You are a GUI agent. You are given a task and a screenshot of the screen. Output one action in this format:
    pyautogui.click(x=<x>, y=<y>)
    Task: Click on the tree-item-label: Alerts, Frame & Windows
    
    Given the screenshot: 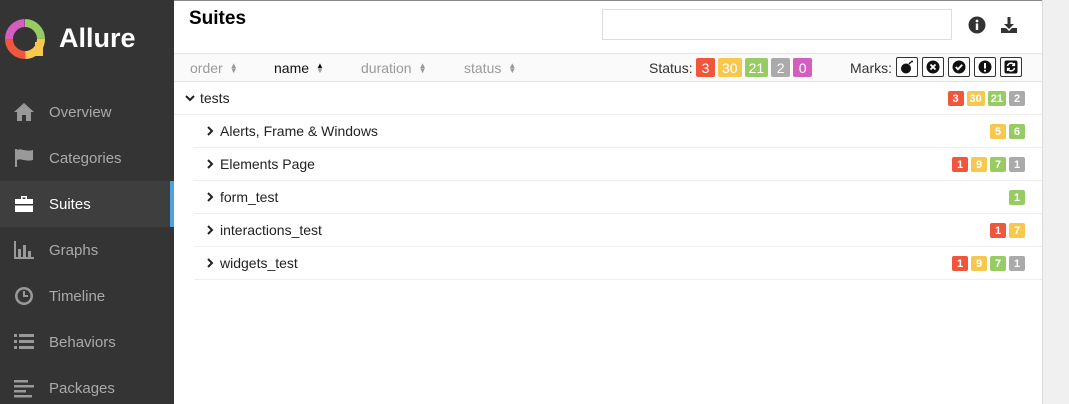 What is the action you would take?
    pyautogui.click(x=299, y=131)
    